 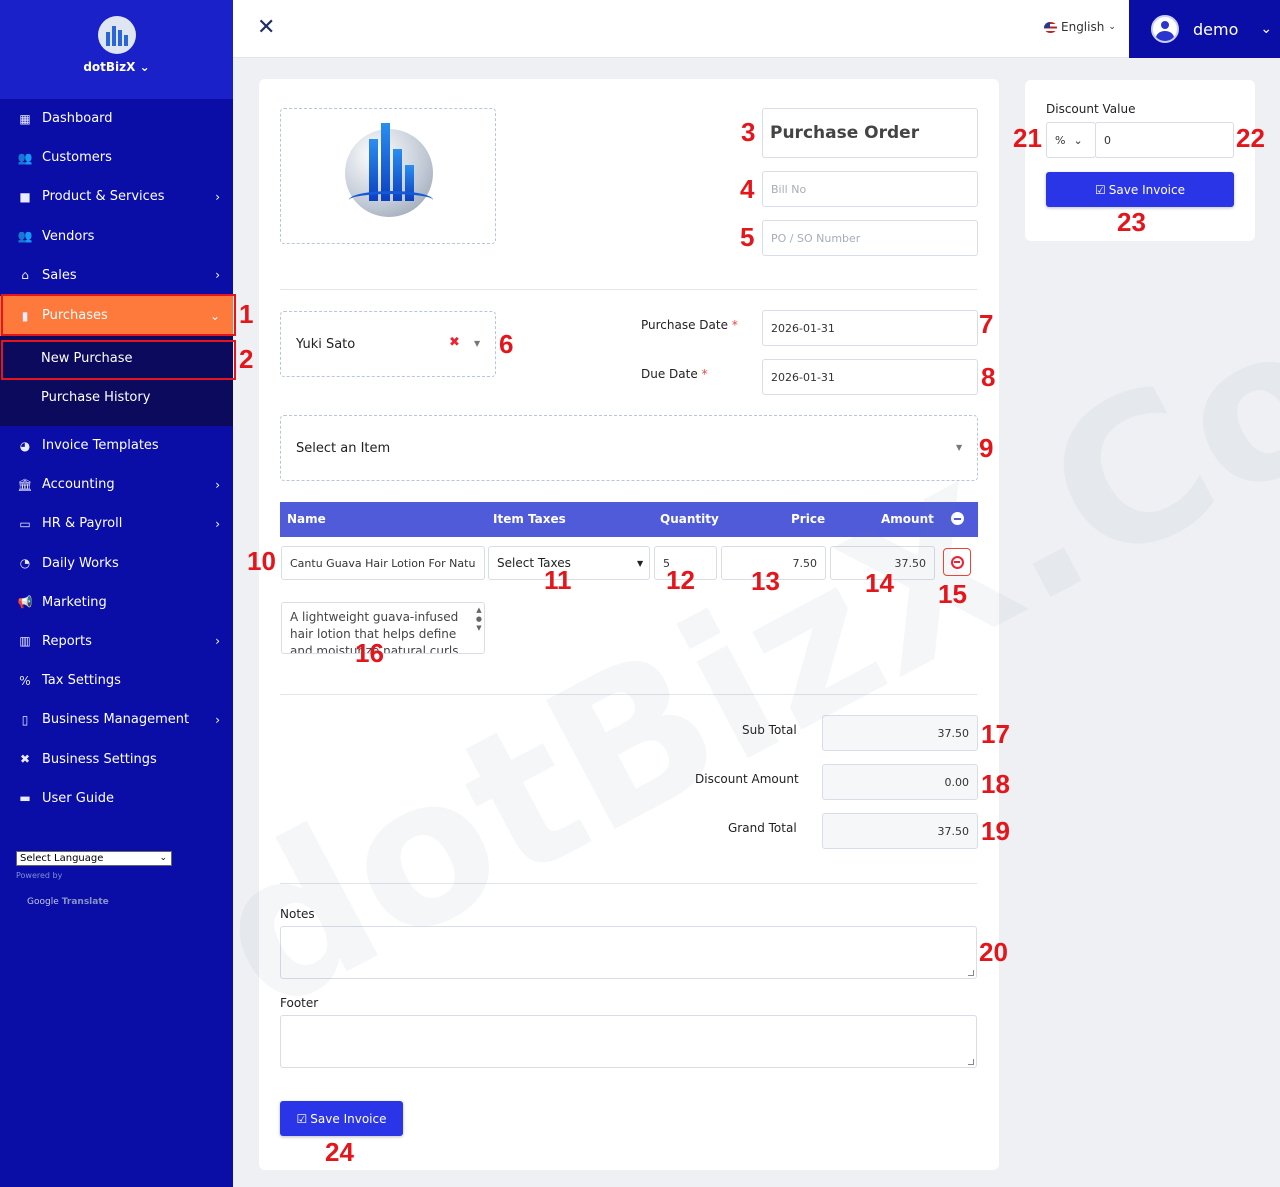 I want to click on item-select-placeholder: Select an Item, so click(x=343, y=448).